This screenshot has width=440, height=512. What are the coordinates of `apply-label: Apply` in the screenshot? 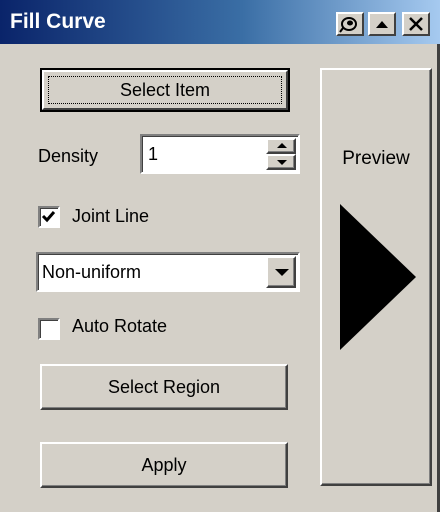 It's located at (164, 464).